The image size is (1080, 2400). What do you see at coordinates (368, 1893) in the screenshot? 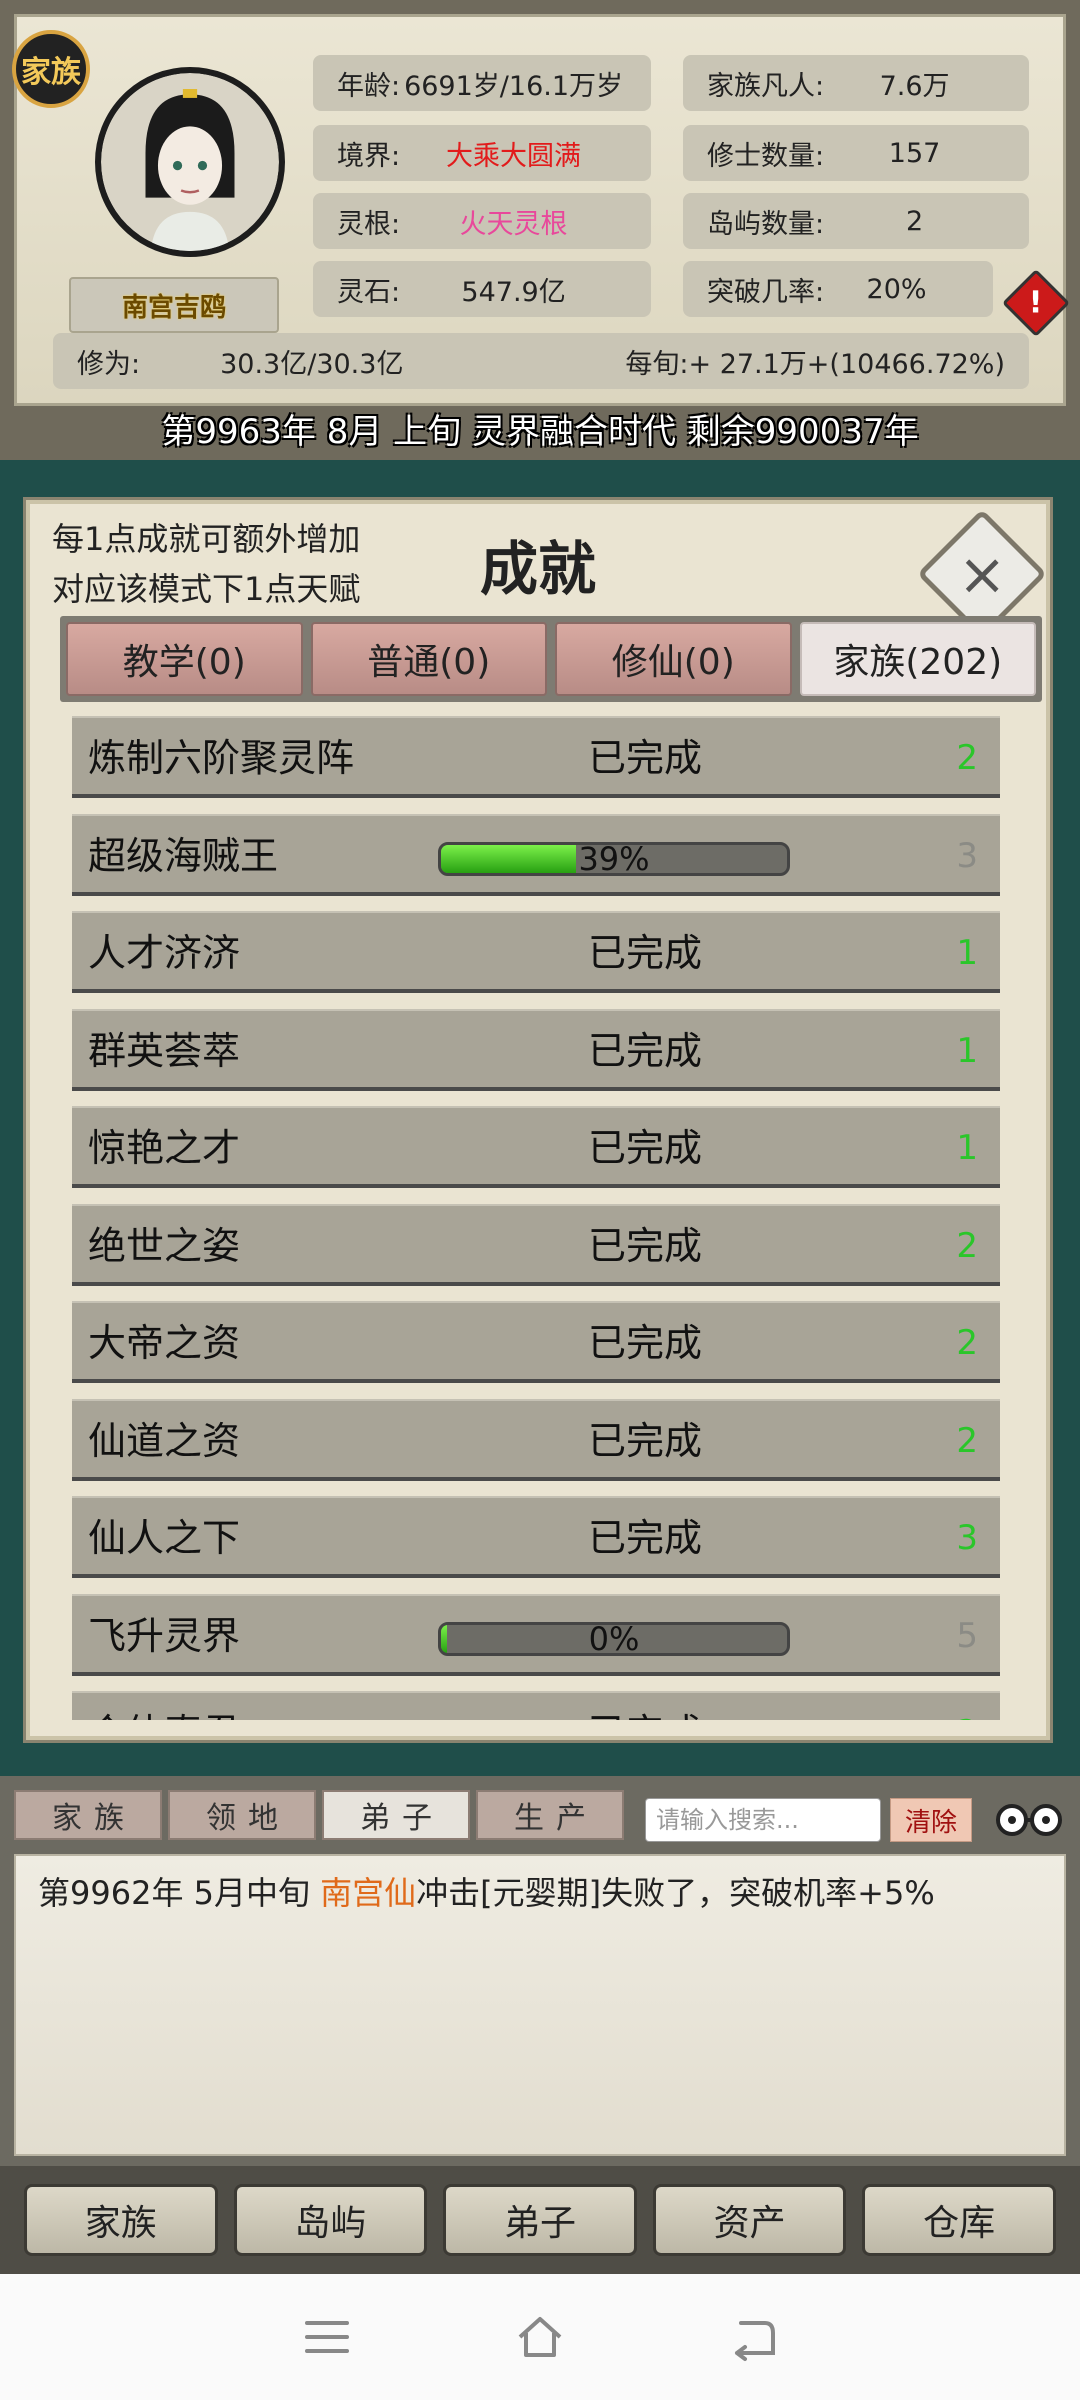
I see `log-entry-name: 南宫仙` at bounding box center [368, 1893].